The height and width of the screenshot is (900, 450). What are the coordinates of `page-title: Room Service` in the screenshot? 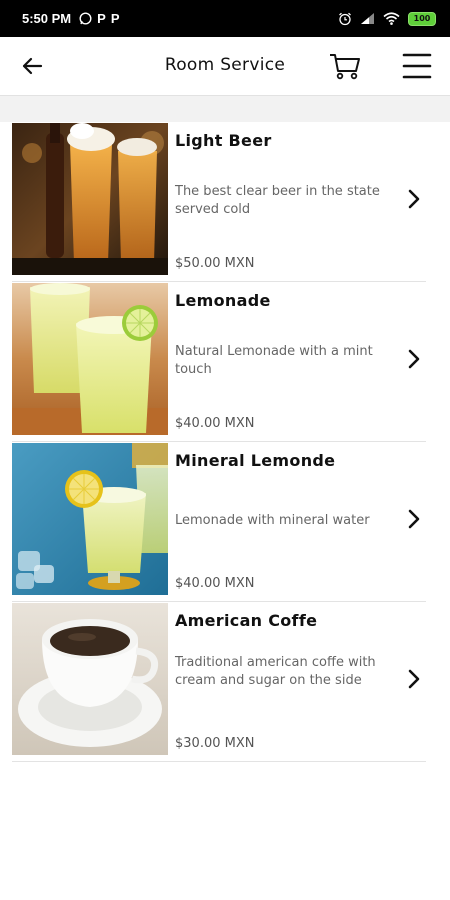 It's located at (225, 65).